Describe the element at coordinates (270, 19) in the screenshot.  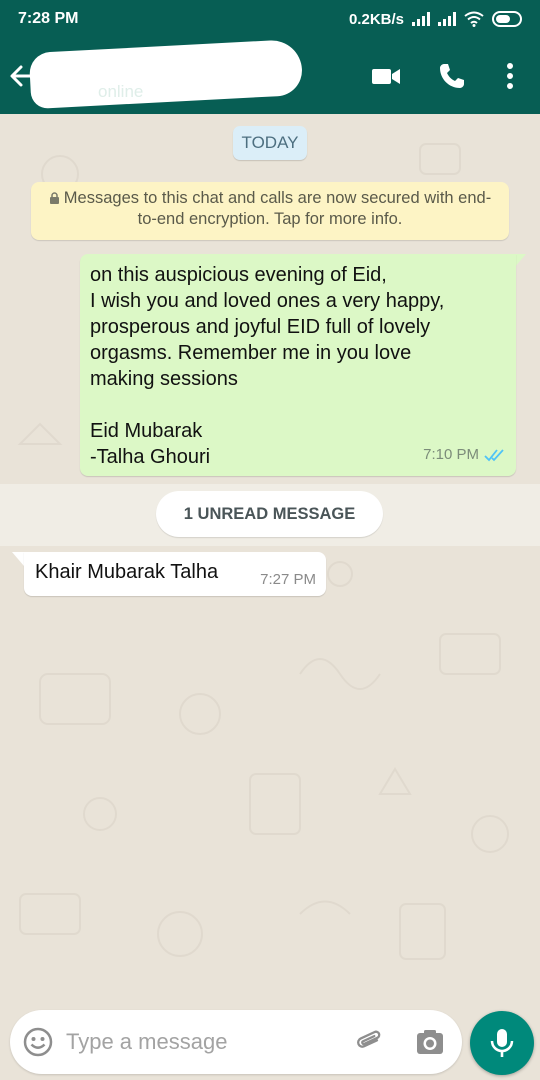
I see `status-bar: 7:28 PM 0.2KB/s` at that location.